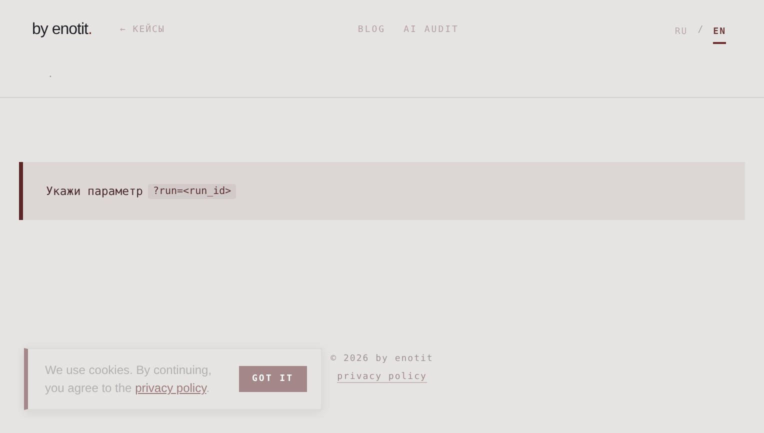 This screenshot has height=433, width=764. I want to click on code-snippet: ?run=<run_id>, so click(192, 191).